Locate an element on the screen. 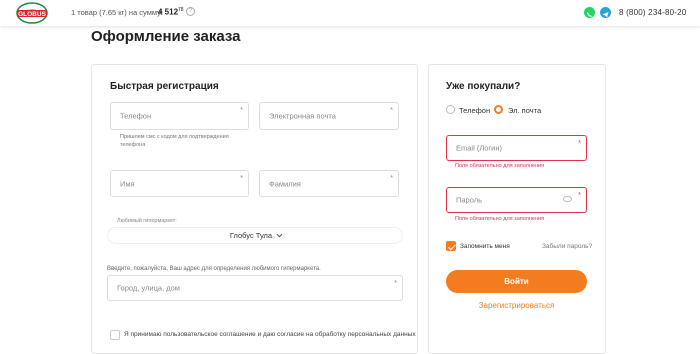 This screenshot has height=354, width=700. reg-email-placeholder: Электронная почта is located at coordinates (302, 116).